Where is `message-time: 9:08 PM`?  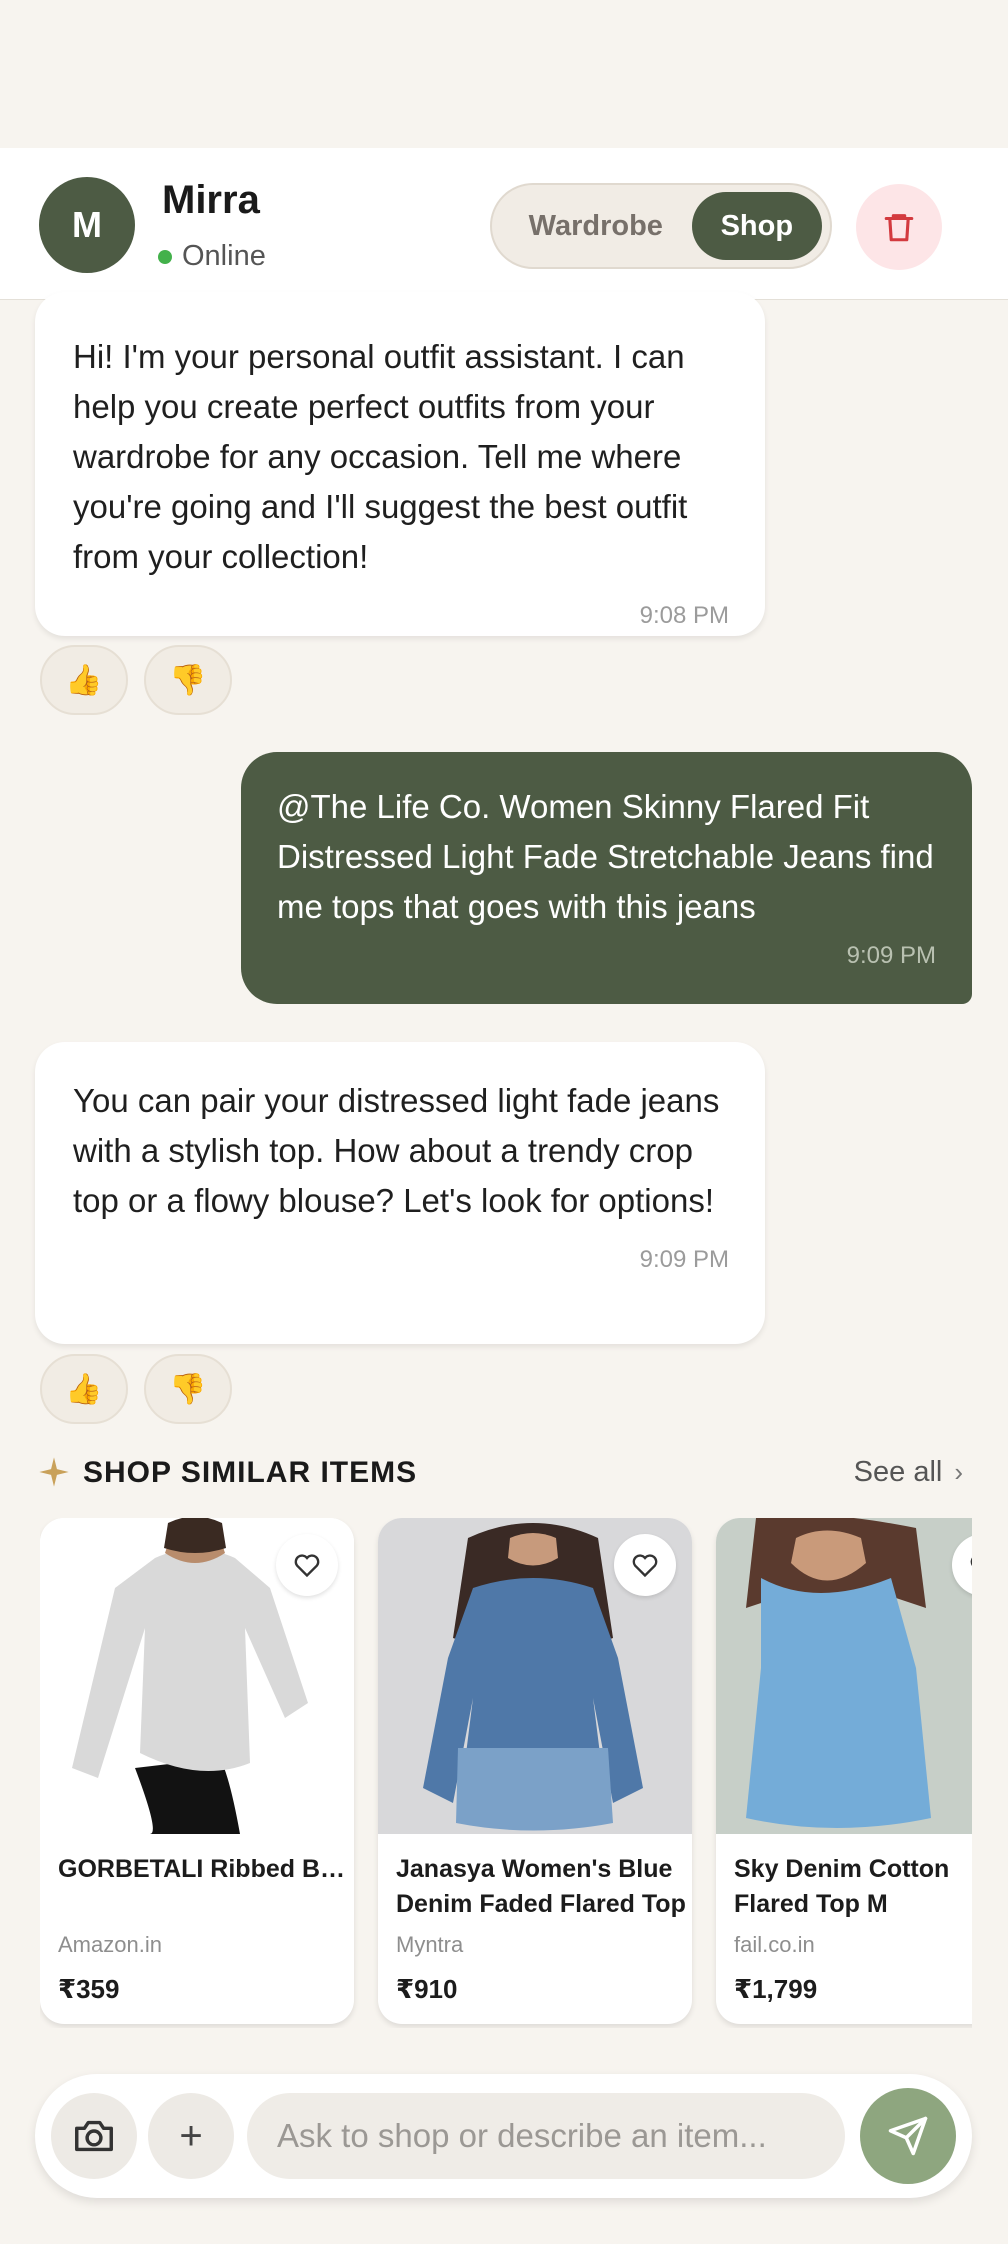
message-time: 9:08 PM is located at coordinates (684, 615).